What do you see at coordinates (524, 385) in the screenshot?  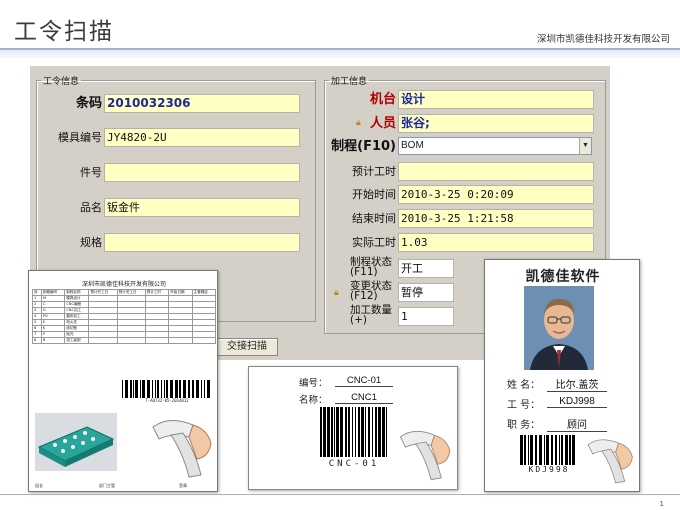 I see `badge-name-label: 姓 名：` at bounding box center [524, 385].